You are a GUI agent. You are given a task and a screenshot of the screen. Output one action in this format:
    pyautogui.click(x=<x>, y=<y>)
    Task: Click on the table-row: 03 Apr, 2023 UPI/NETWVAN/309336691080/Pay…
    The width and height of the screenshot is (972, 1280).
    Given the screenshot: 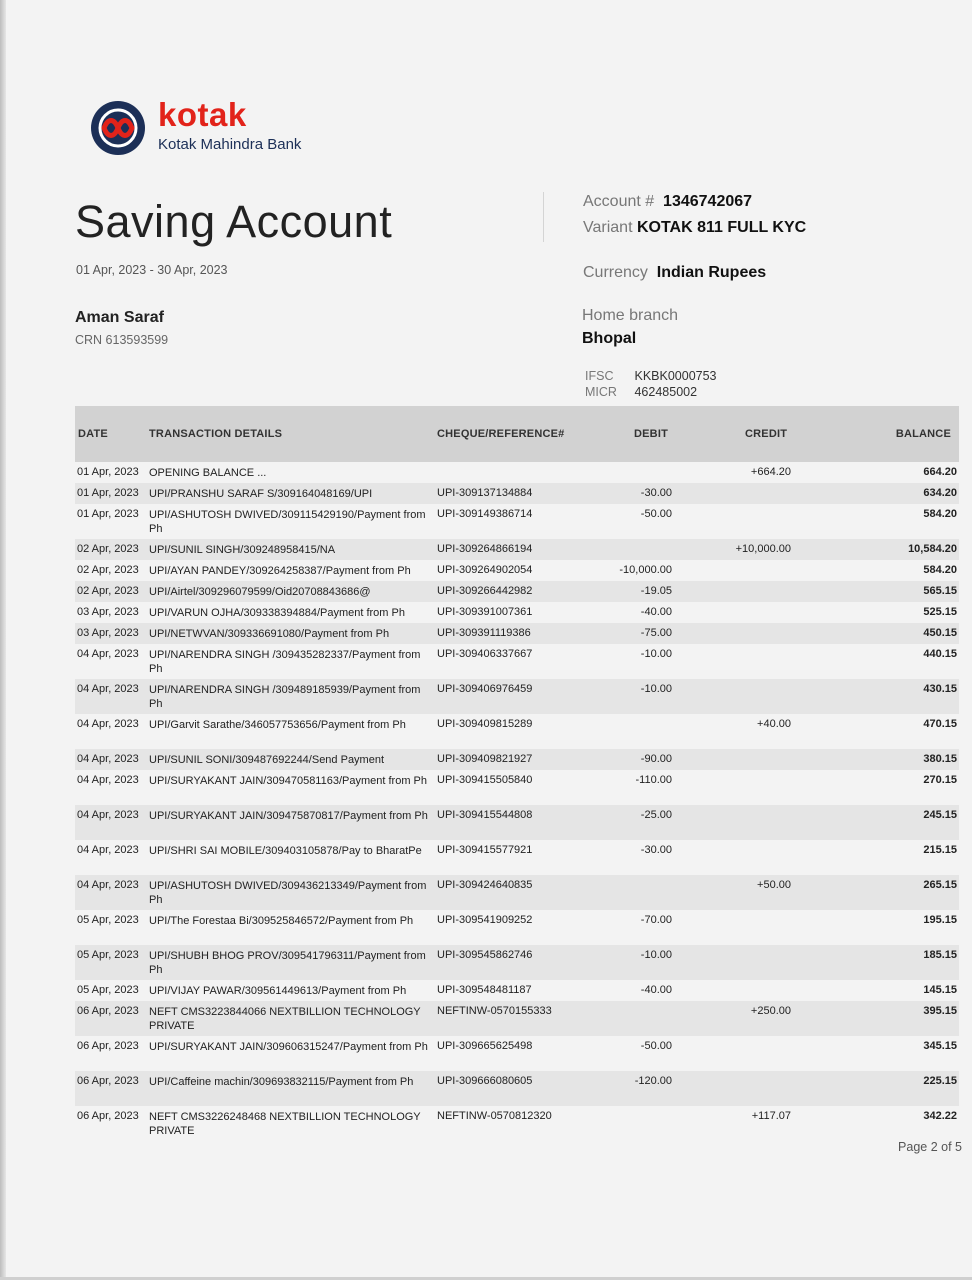 What is the action you would take?
    pyautogui.click(x=517, y=633)
    